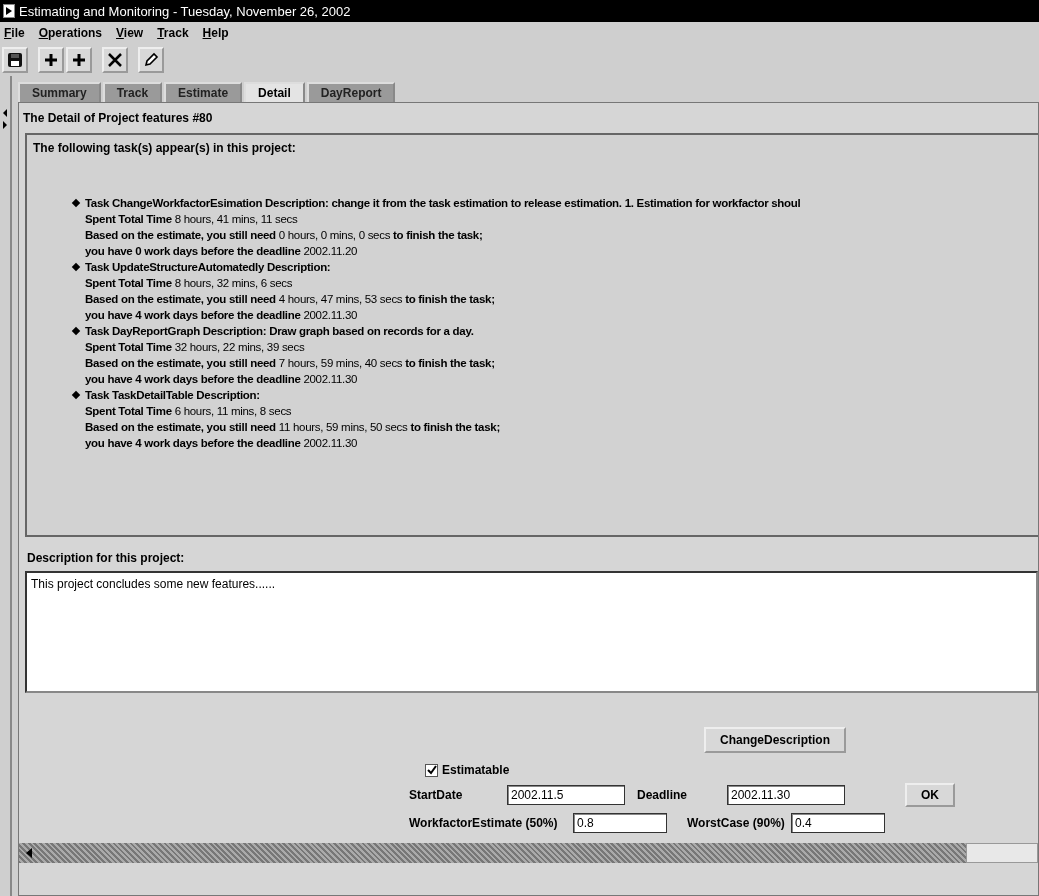 This screenshot has width=1039, height=896. I want to click on intro-text: The following task(s) appear(s) in this project:, so click(164, 148).